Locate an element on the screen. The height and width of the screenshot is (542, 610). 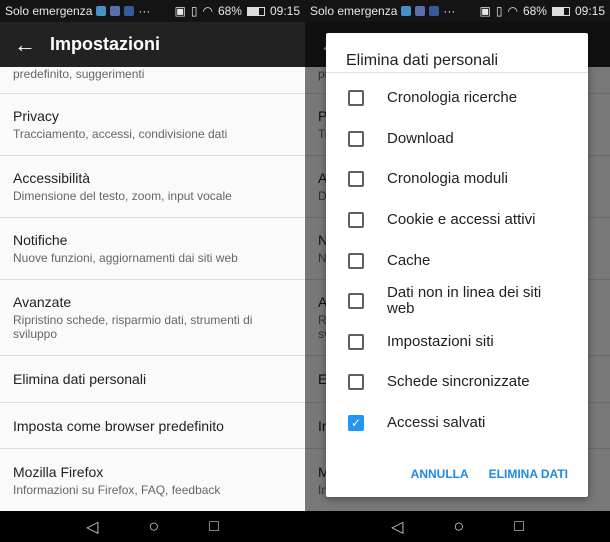
item-title: Avanzate is located at coordinates (42, 302).